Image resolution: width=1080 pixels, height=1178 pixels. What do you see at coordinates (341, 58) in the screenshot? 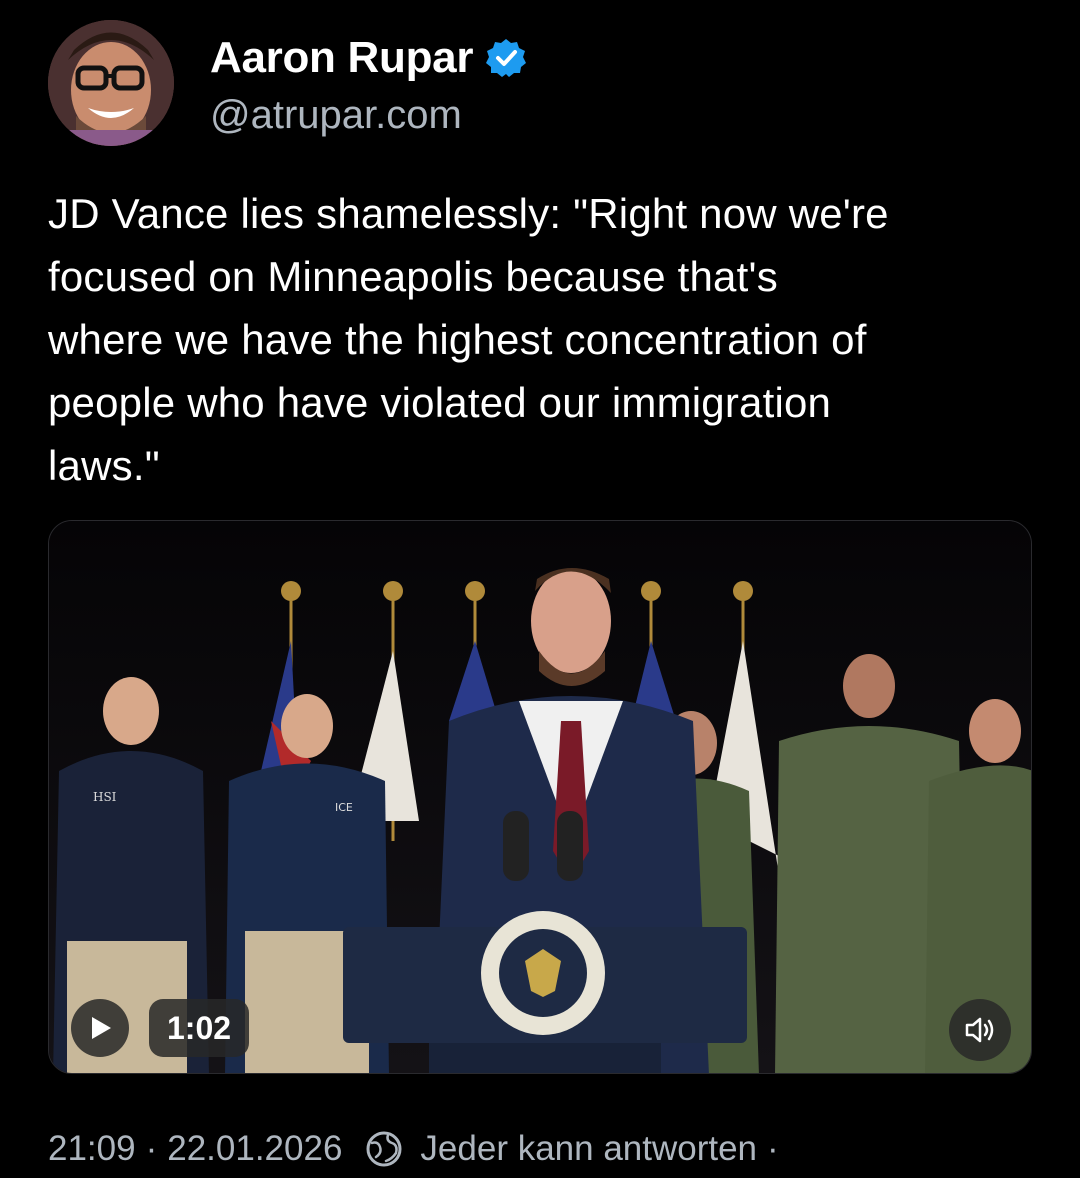
I see `author-display-name: Aaron Rupar` at bounding box center [341, 58].